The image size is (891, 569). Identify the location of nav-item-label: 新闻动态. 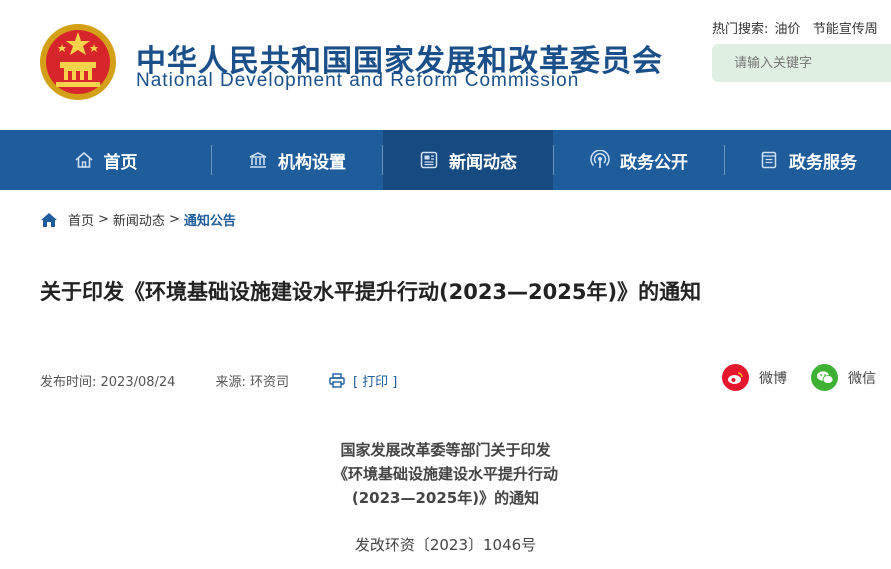
(483, 162).